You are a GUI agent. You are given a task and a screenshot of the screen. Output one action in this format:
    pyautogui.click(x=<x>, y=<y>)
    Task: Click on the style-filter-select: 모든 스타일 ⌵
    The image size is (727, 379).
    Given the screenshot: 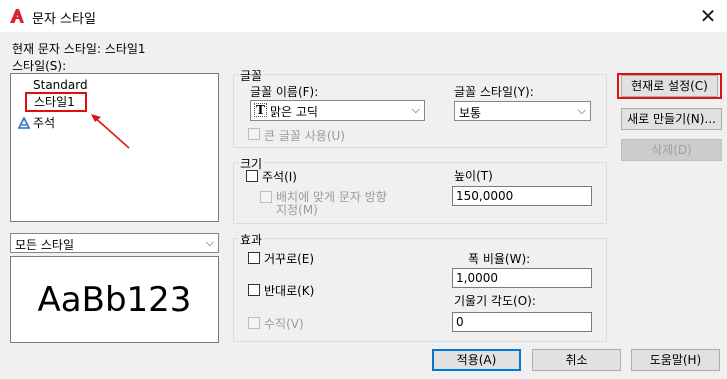 What is the action you would take?
    pyautogui.click(x=114, y=243)
    